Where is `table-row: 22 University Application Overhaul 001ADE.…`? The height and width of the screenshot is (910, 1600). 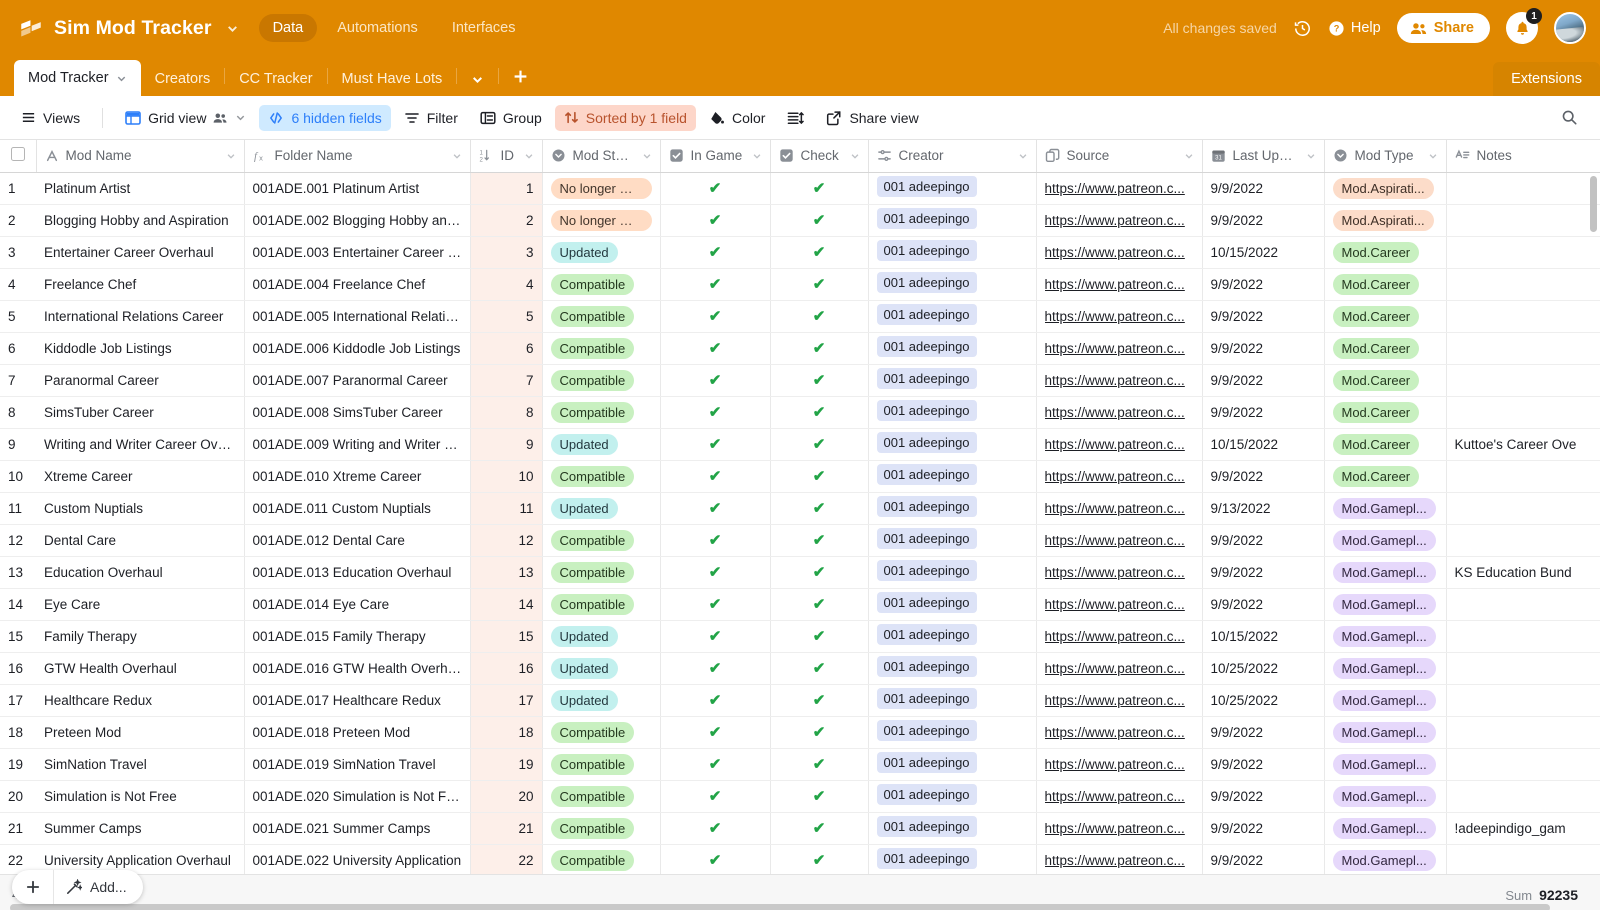 table-row: 22 University Application Overhaul 001ADE.… is located at coordinates (800, 860).